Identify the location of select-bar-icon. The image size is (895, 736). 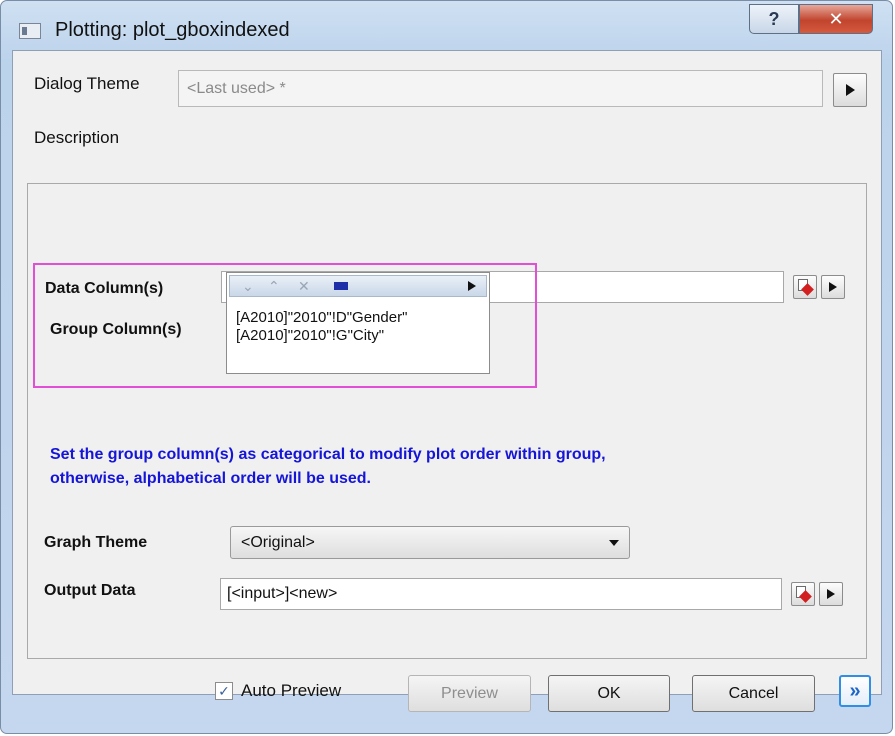
(341, 286).